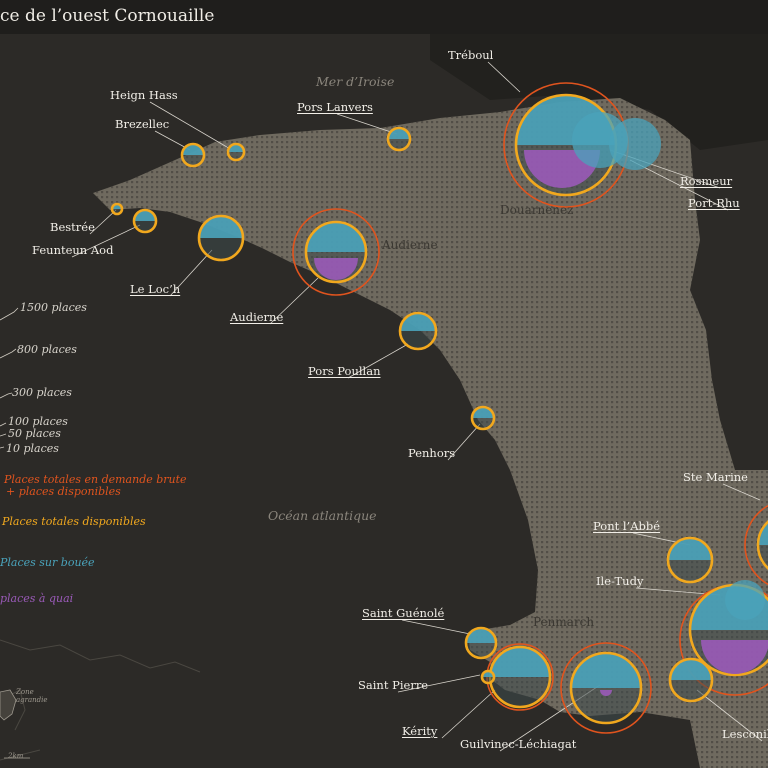  Describe the element at coordinates (32, 700) in the screenshot. I see `inset-zone-line: agrandie` at that location.